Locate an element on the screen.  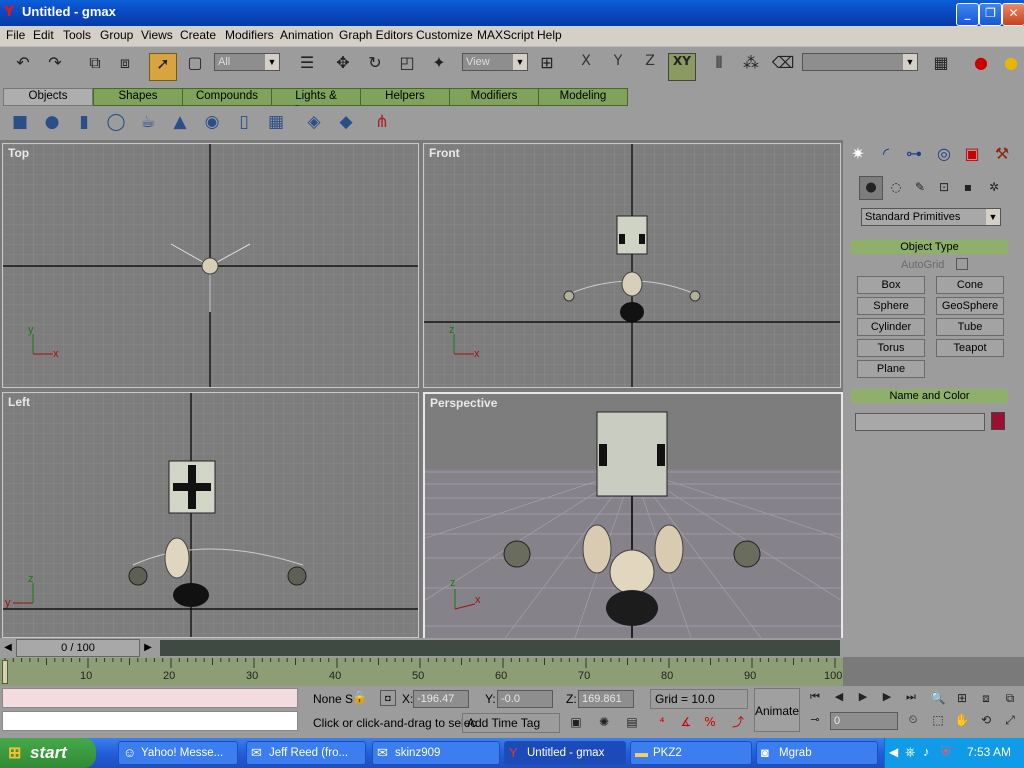
mirror-icon: ⫴ is located at coordinates (719, 66).